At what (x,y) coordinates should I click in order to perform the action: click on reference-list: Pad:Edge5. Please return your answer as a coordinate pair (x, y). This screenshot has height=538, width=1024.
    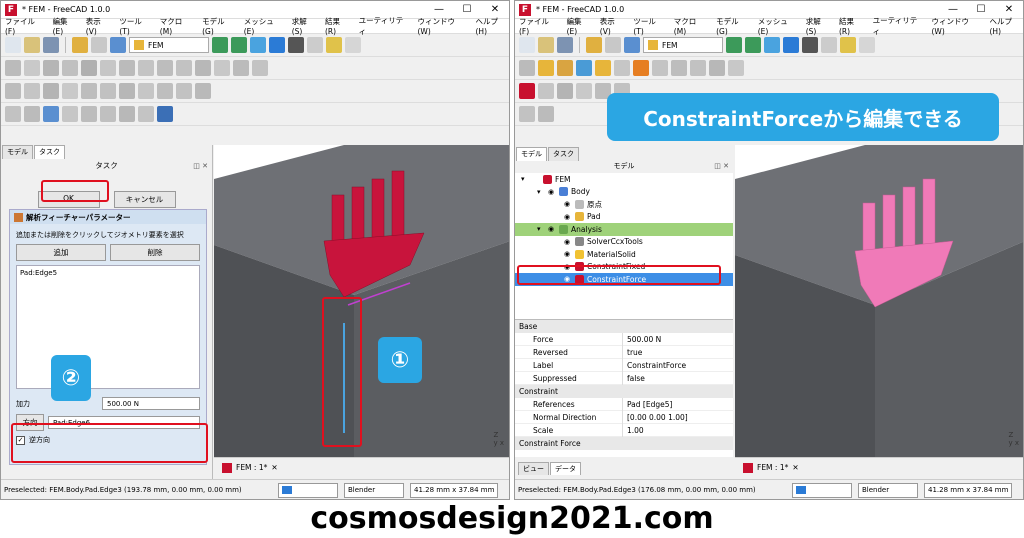
    Looking at the image, I should click on (108, 327).